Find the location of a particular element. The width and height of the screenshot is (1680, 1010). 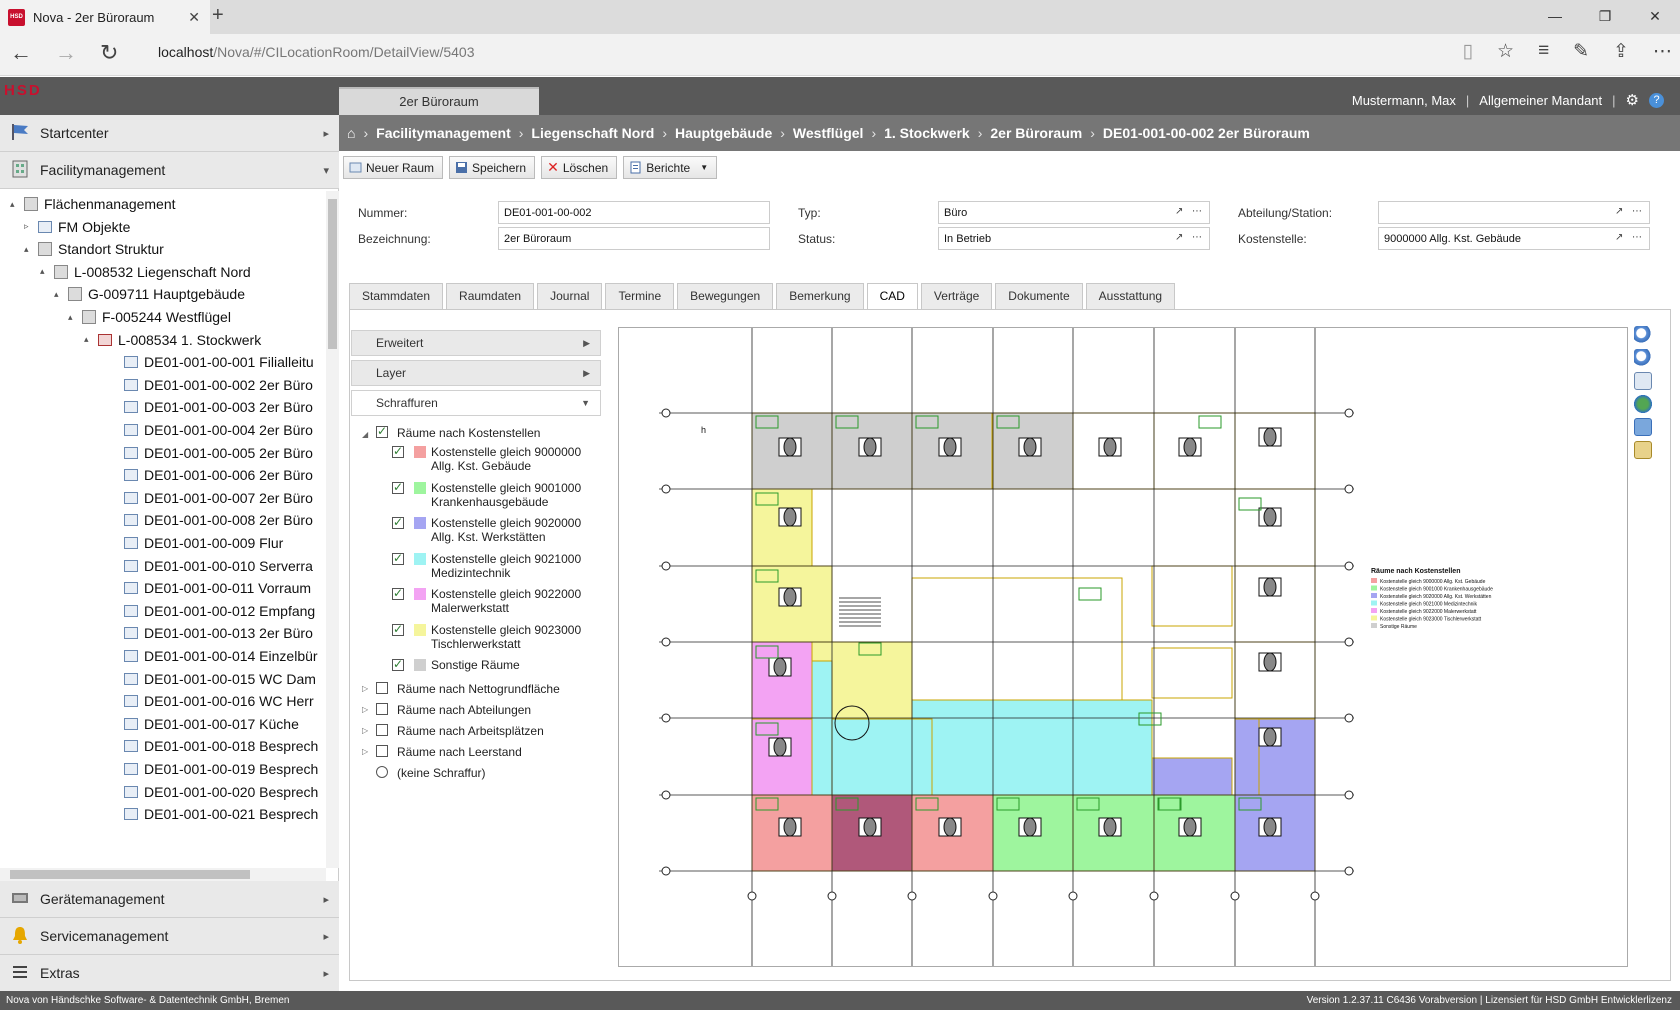

tree-room-node: DE01-001-00-016 WC Herr is located at coordinates (212, 701).